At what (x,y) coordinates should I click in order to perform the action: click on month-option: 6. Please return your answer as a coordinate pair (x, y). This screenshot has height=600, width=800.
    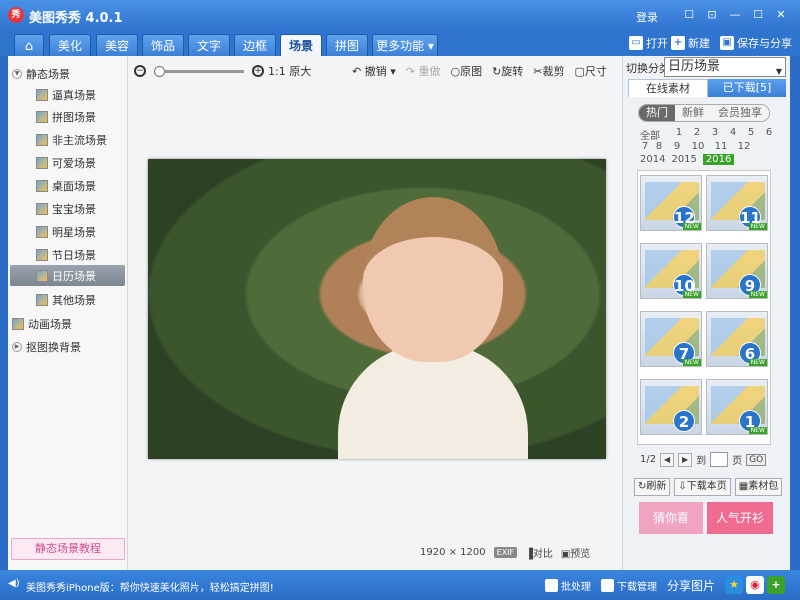
    Looking at the image, I should click on (769, 133).